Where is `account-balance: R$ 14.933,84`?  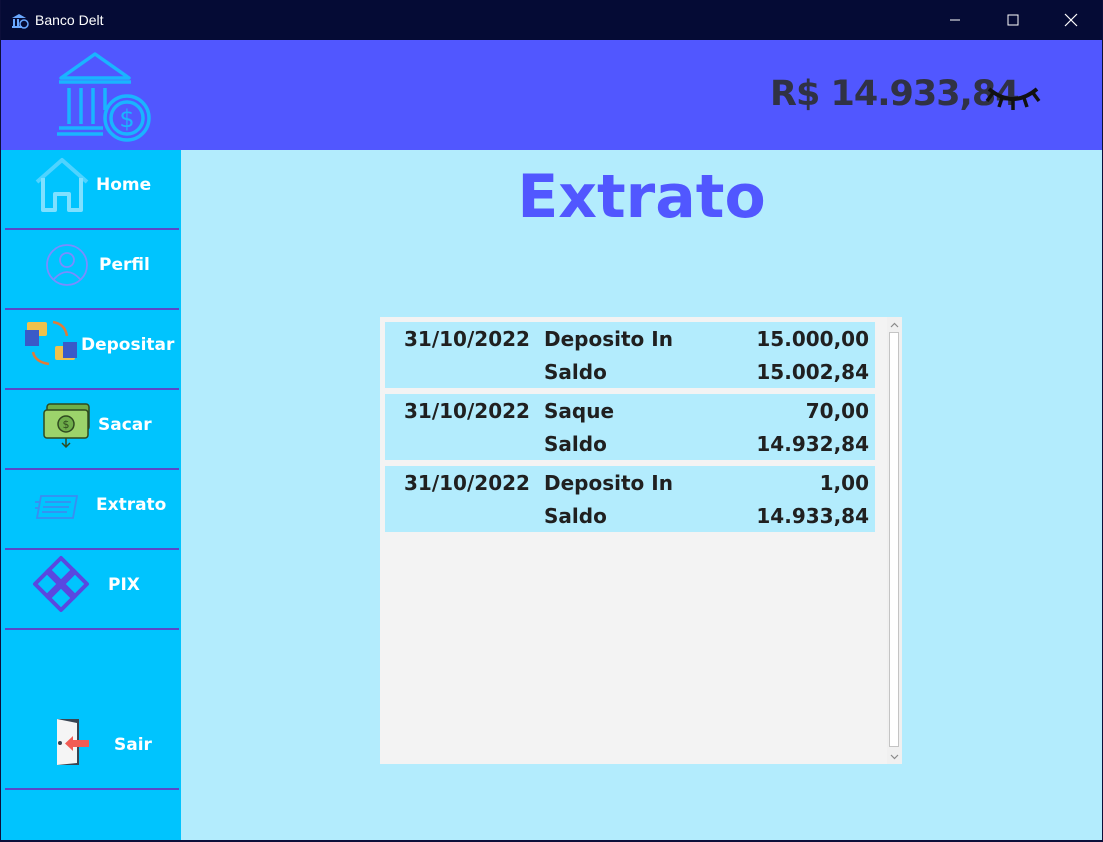
account-balance: R$ 14.933,84 is located at coordinates (895, 94).